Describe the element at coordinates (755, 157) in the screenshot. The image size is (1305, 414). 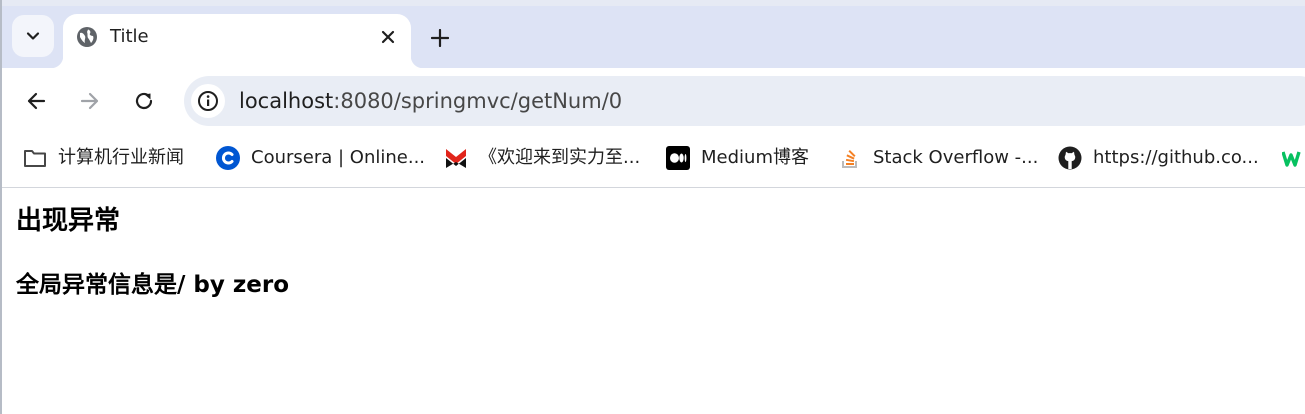
I see `bookmark-label: Medium博客` at that location.